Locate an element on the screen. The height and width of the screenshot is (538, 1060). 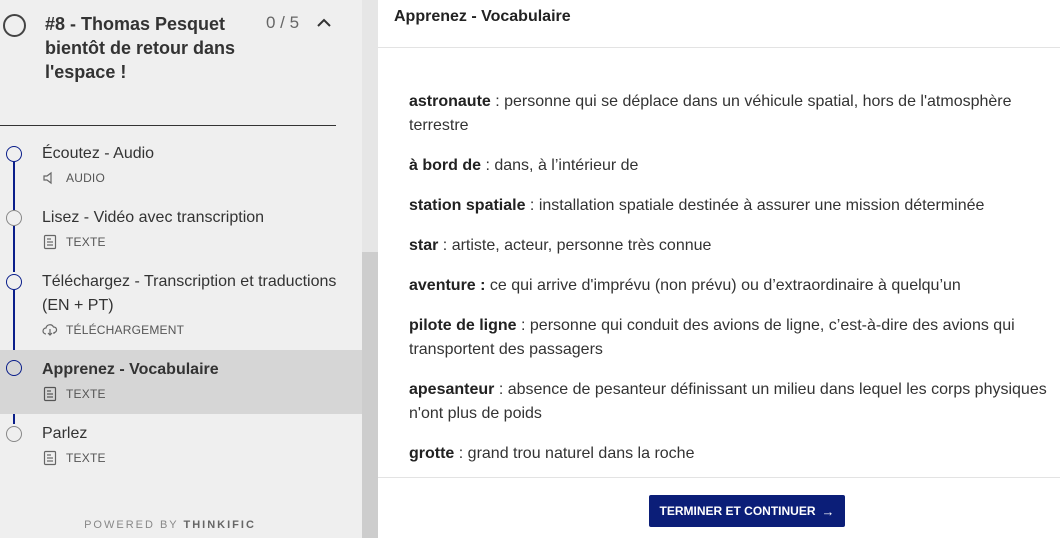
lesson-title: Apprenez - Vocabulaire is located at coordinates (130, 369).